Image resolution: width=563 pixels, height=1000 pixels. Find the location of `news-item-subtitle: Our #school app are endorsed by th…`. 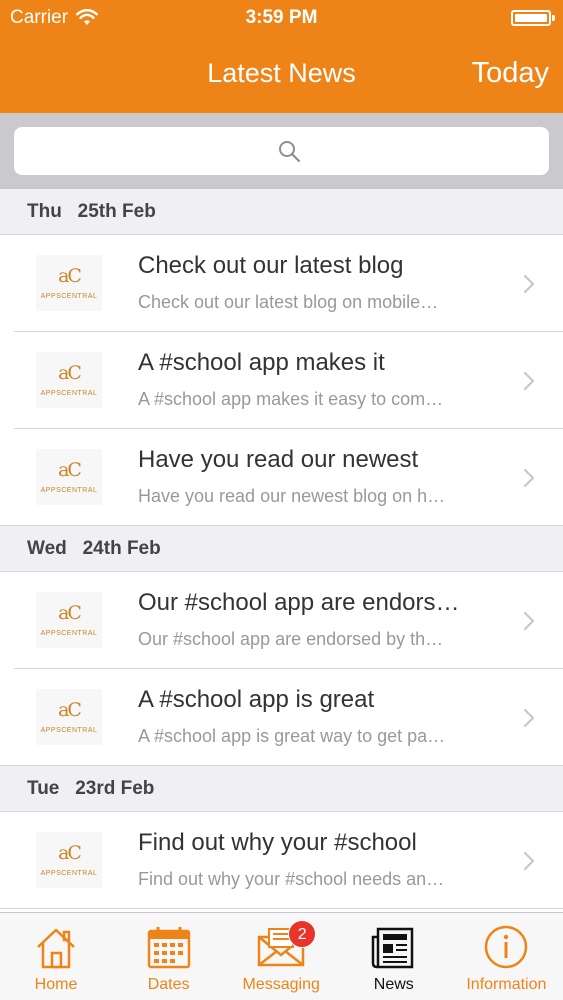

news-item-subtitle: Our #school app are endorsed by th… is located at coordinates (291, 639).